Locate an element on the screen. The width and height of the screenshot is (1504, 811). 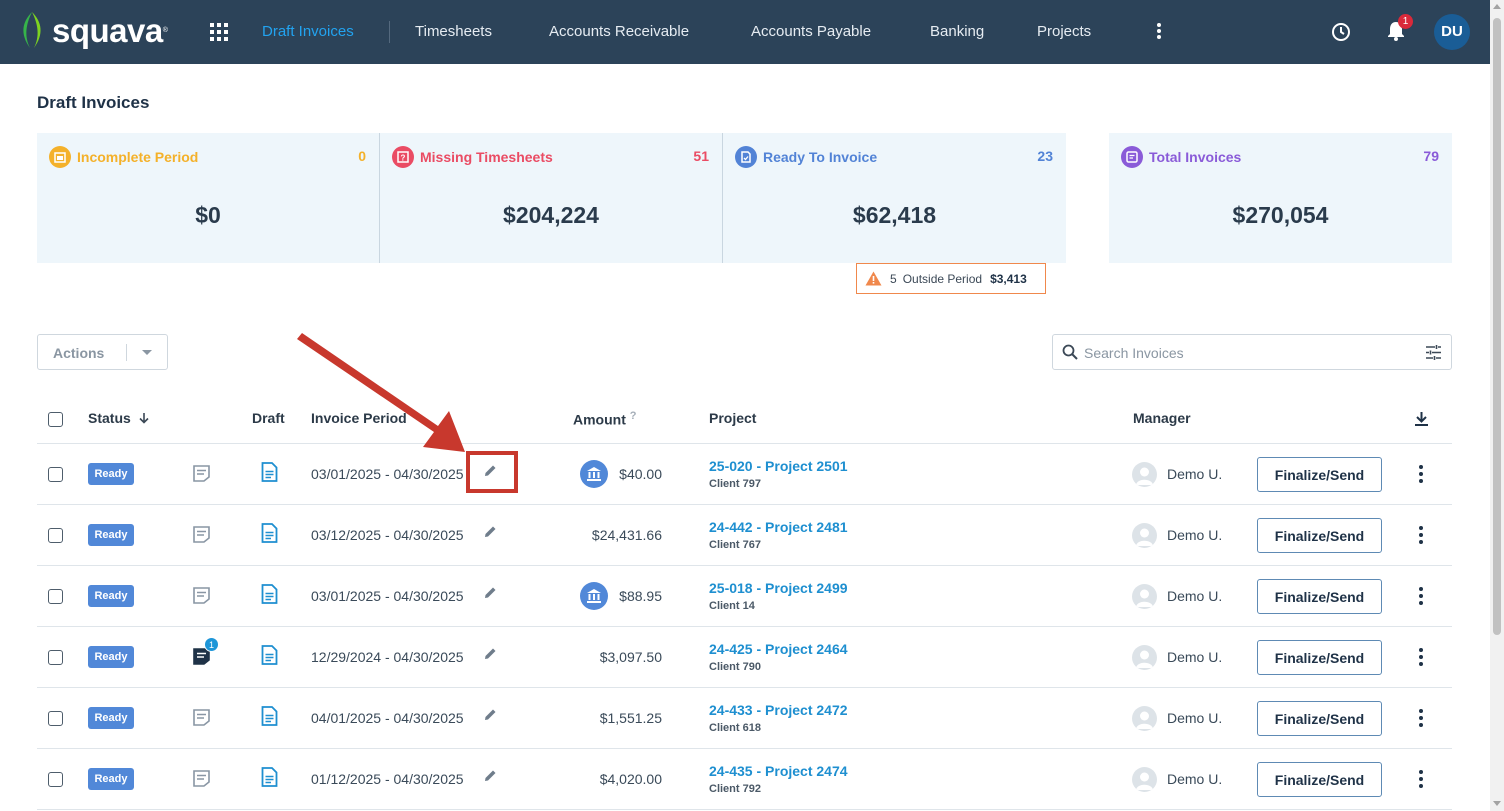
column-header-status: Status is located at coordinates (119, 418).